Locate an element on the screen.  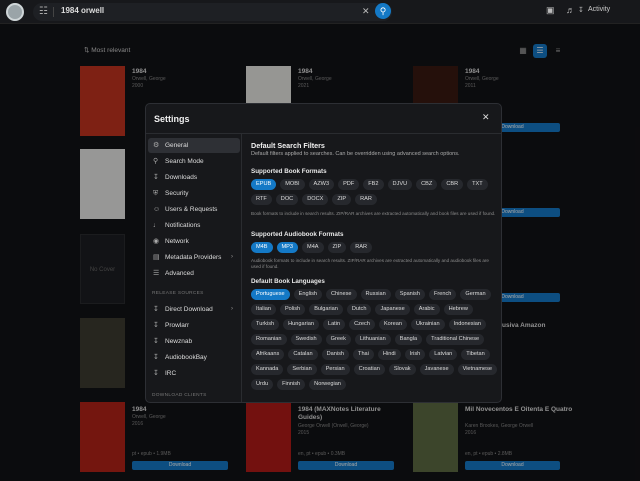
language-chip: Chinese is located at coordinates (341, 294).